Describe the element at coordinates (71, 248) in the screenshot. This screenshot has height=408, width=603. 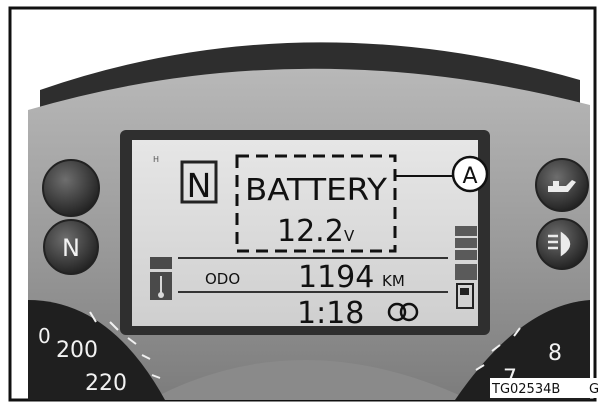
I see `neutral-lamp-label: N` at that location.